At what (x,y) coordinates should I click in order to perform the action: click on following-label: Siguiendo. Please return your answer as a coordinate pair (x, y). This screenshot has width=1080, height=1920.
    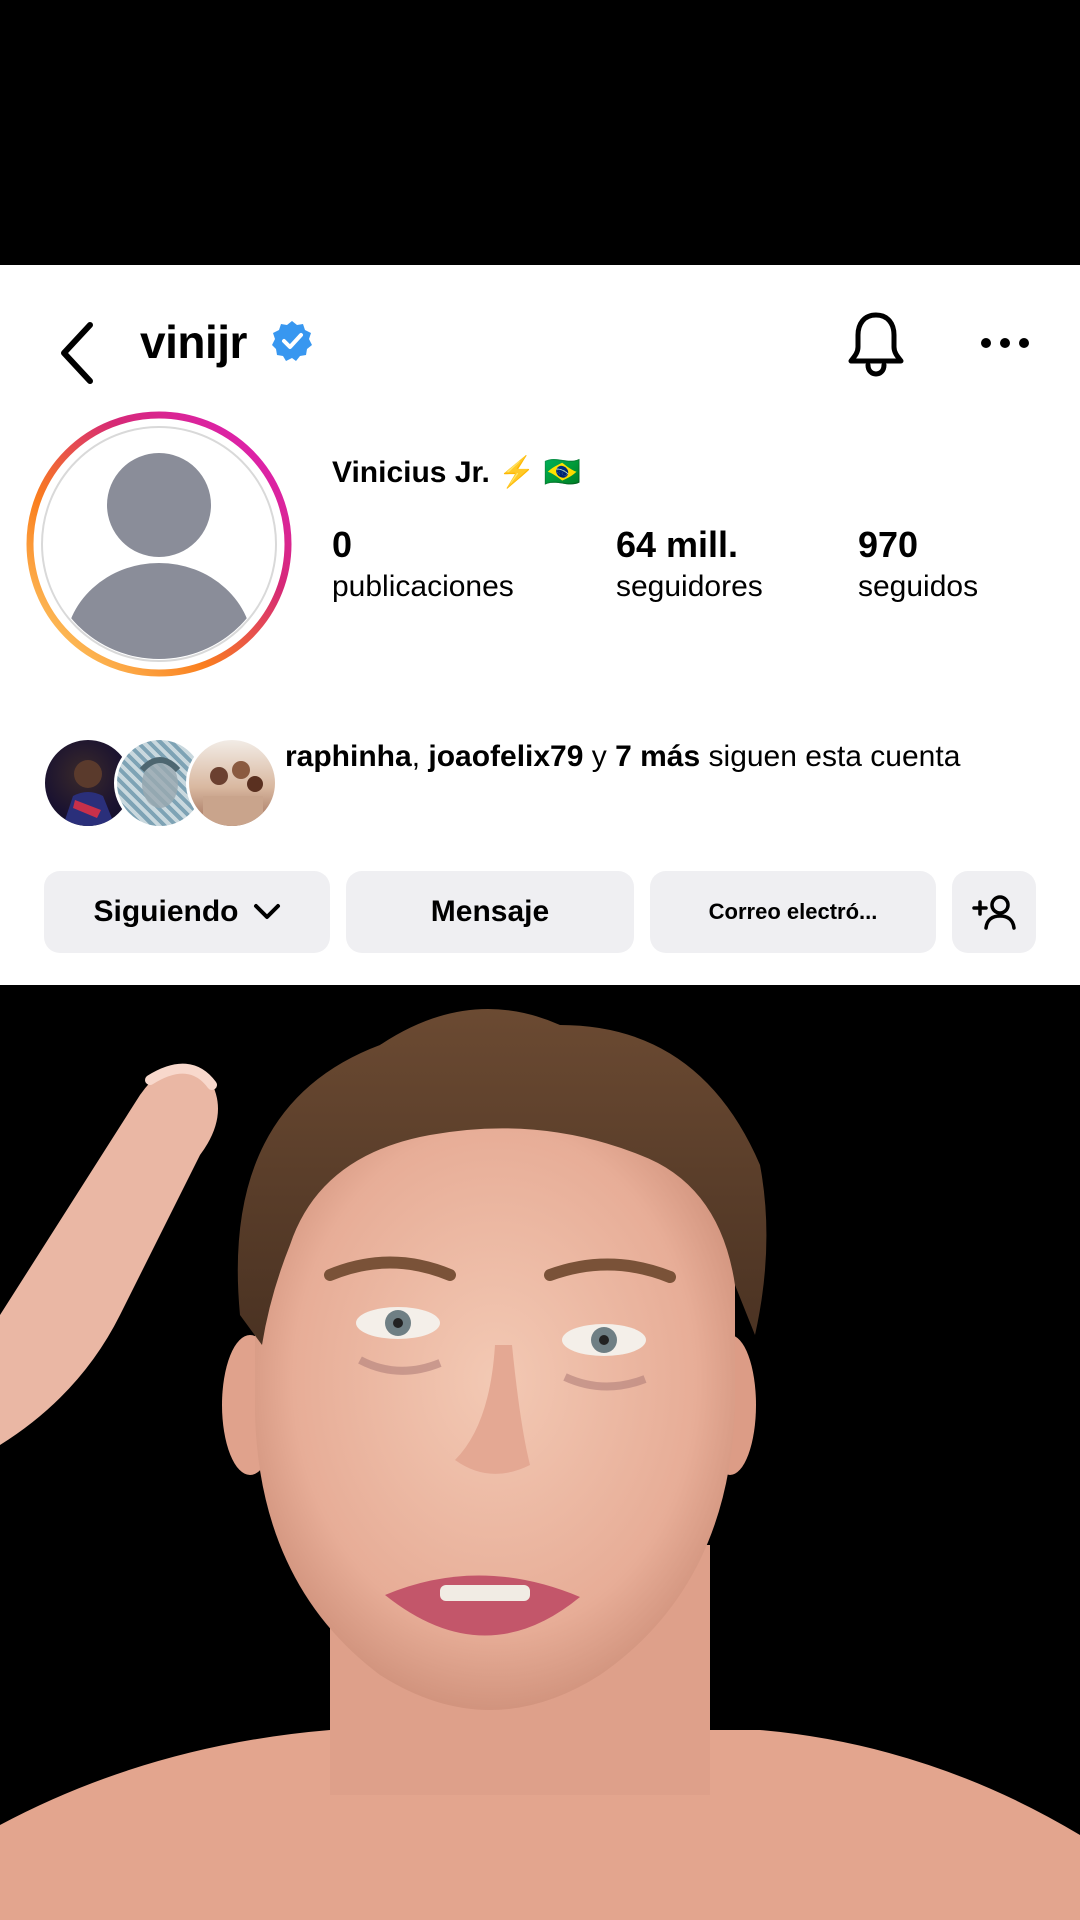
    Looking at the image, I should click on (166, 911).